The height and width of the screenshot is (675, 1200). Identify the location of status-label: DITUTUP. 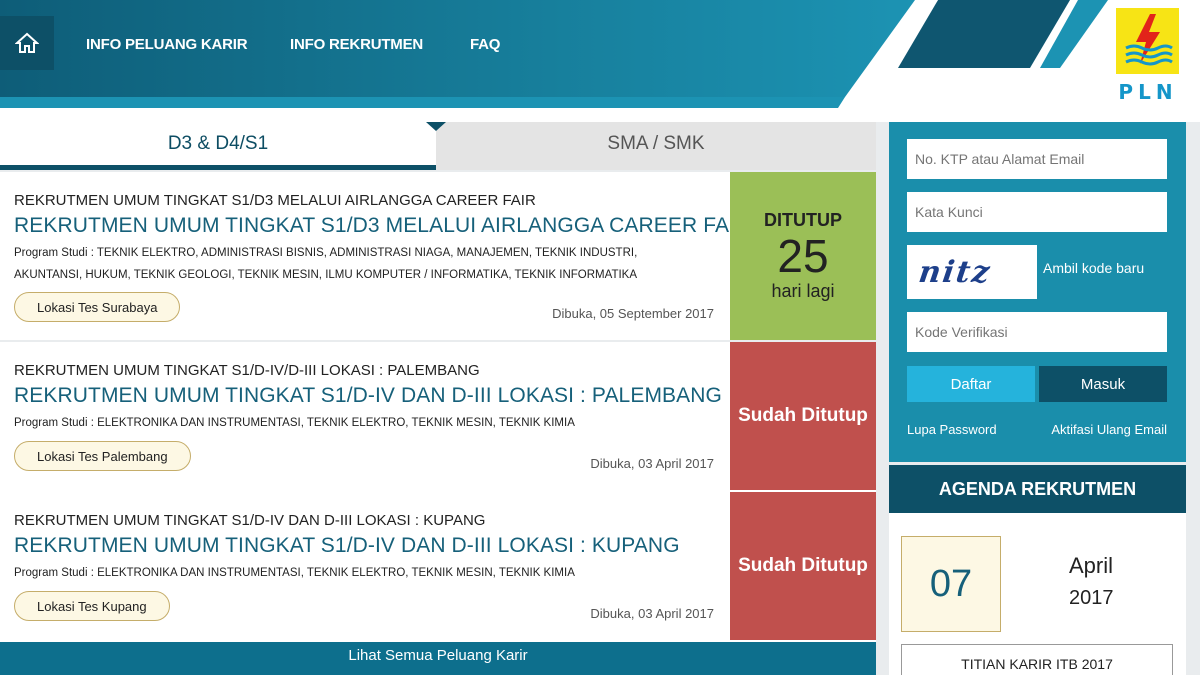
(803, 220).